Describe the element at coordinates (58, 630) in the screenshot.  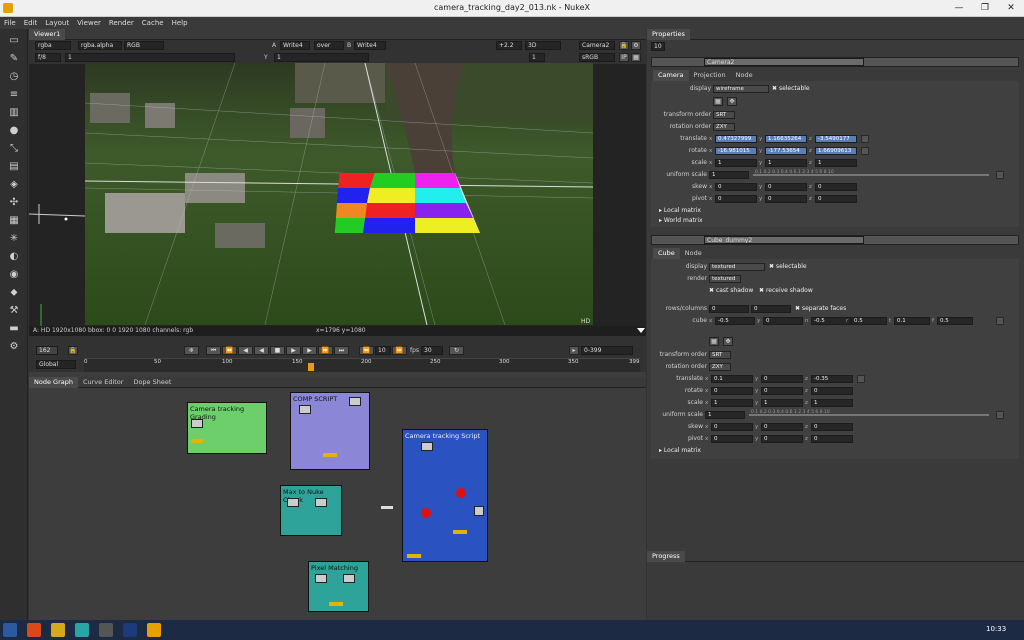
I see `explorer-icon` at that location.